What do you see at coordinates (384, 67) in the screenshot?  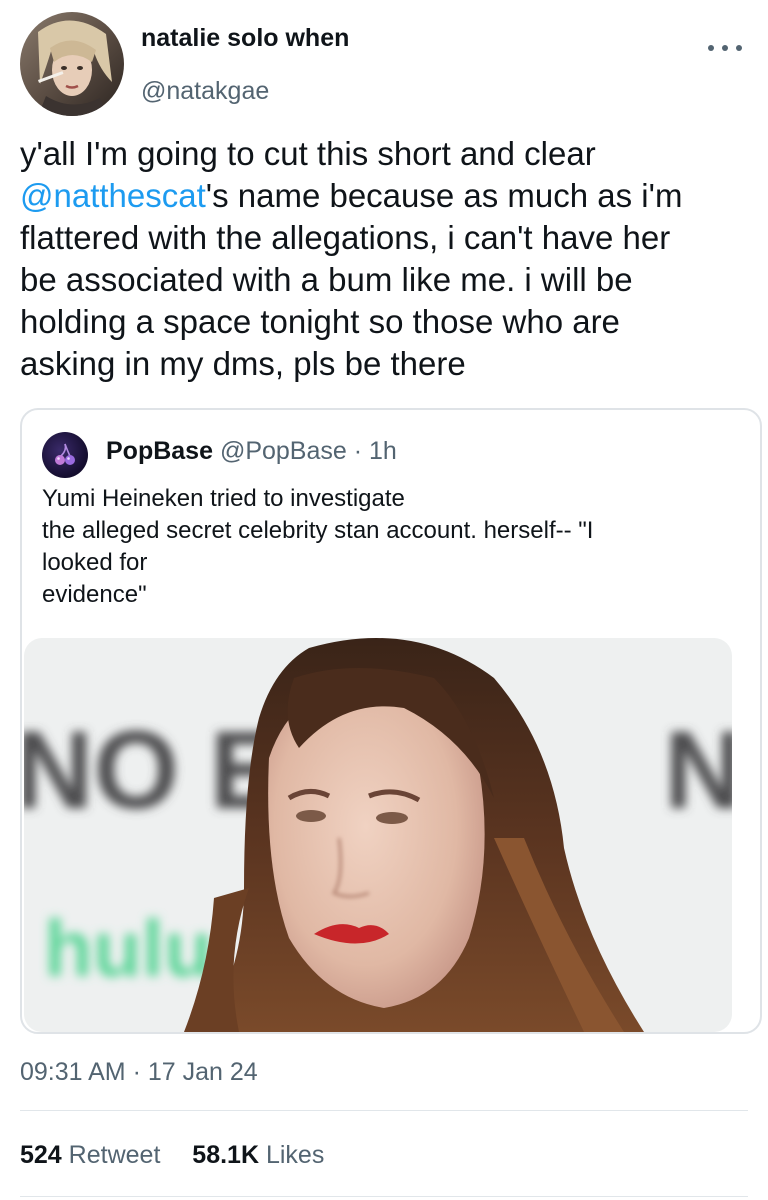 I see `tweet-header: natalie solo when @natakgae` at bounding box center [384, 67].